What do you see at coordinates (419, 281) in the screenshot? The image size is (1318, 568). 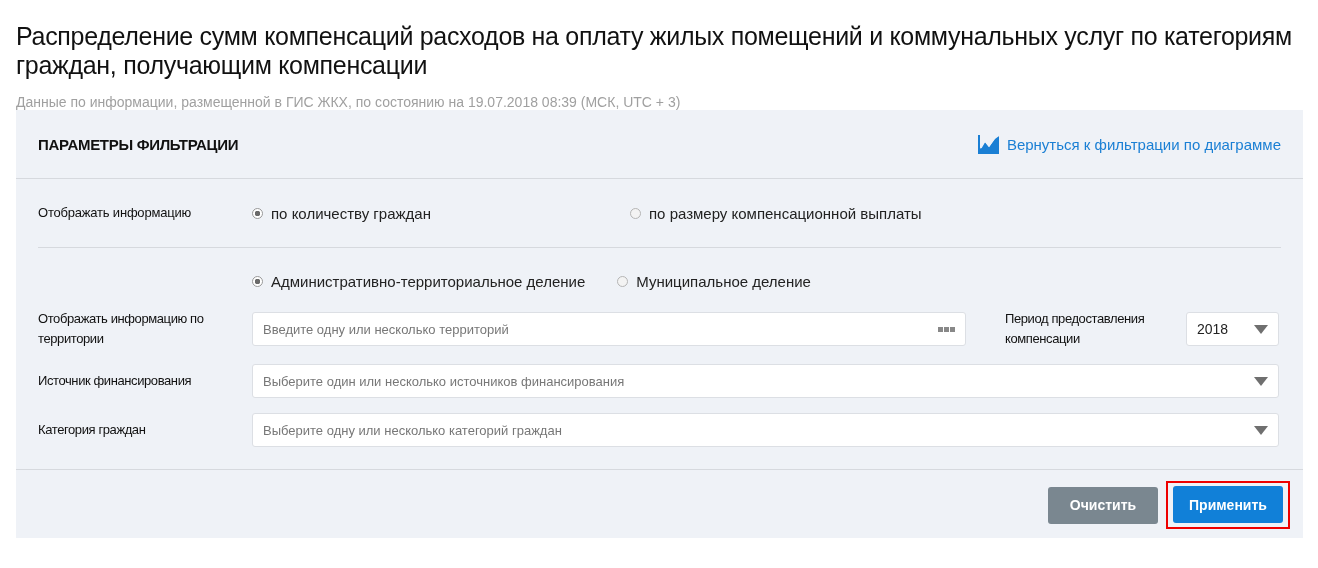 I see `radio-option: Административно-территориальное деление` at bounding box center [419, 281].